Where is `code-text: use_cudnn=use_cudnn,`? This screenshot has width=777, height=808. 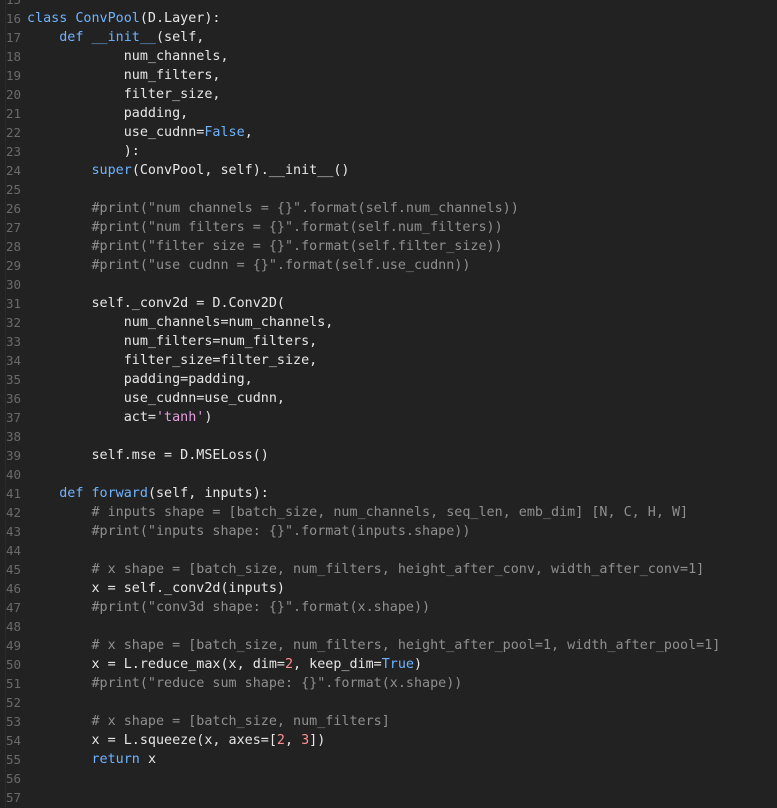 code-text: use_cudnn=use_cudnn, is located at coordinates (156, 398).